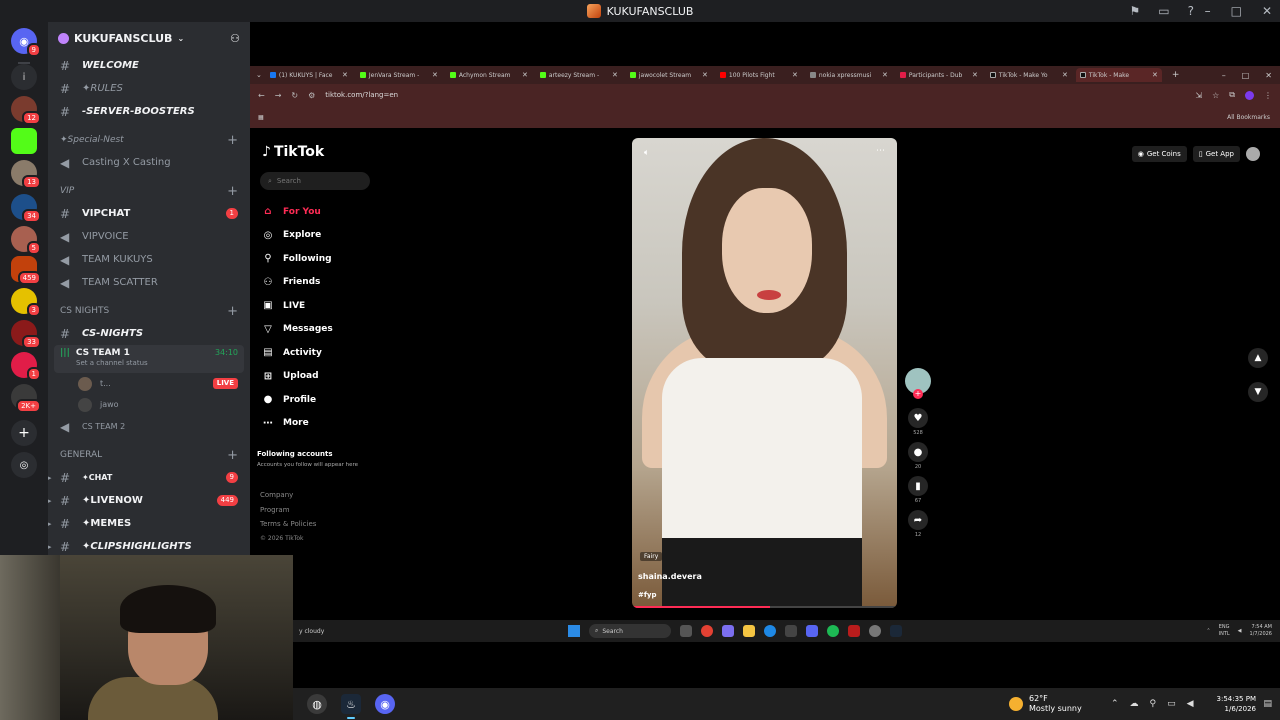 The width and height of the screenshot is (1280, 720). What do you see at coordinates (149, 455) in the screenshot?
I see `category-general: GENERAL +` at bounding box center [149, 455].